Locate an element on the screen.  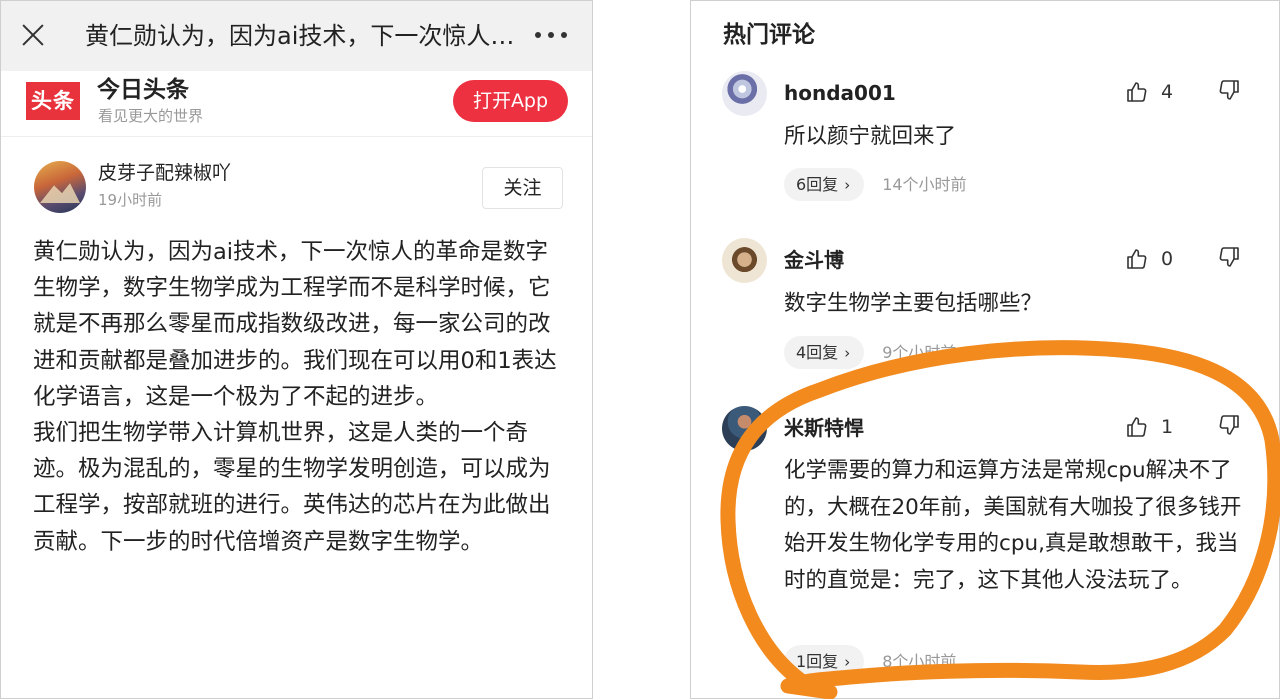
comment-time: 8个小时前 is located at coordinates (919, 661).